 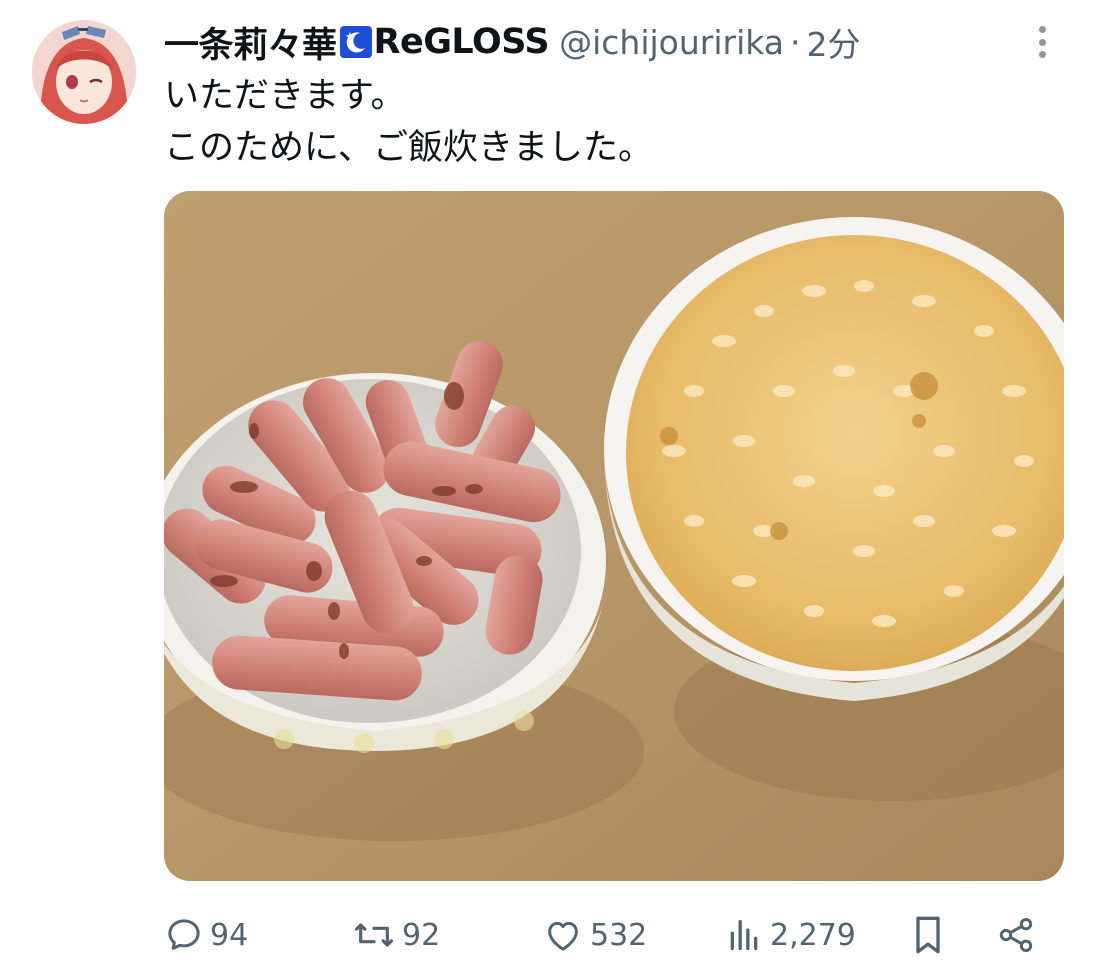 I want to click on share-button, so click(x=1016, y=935).